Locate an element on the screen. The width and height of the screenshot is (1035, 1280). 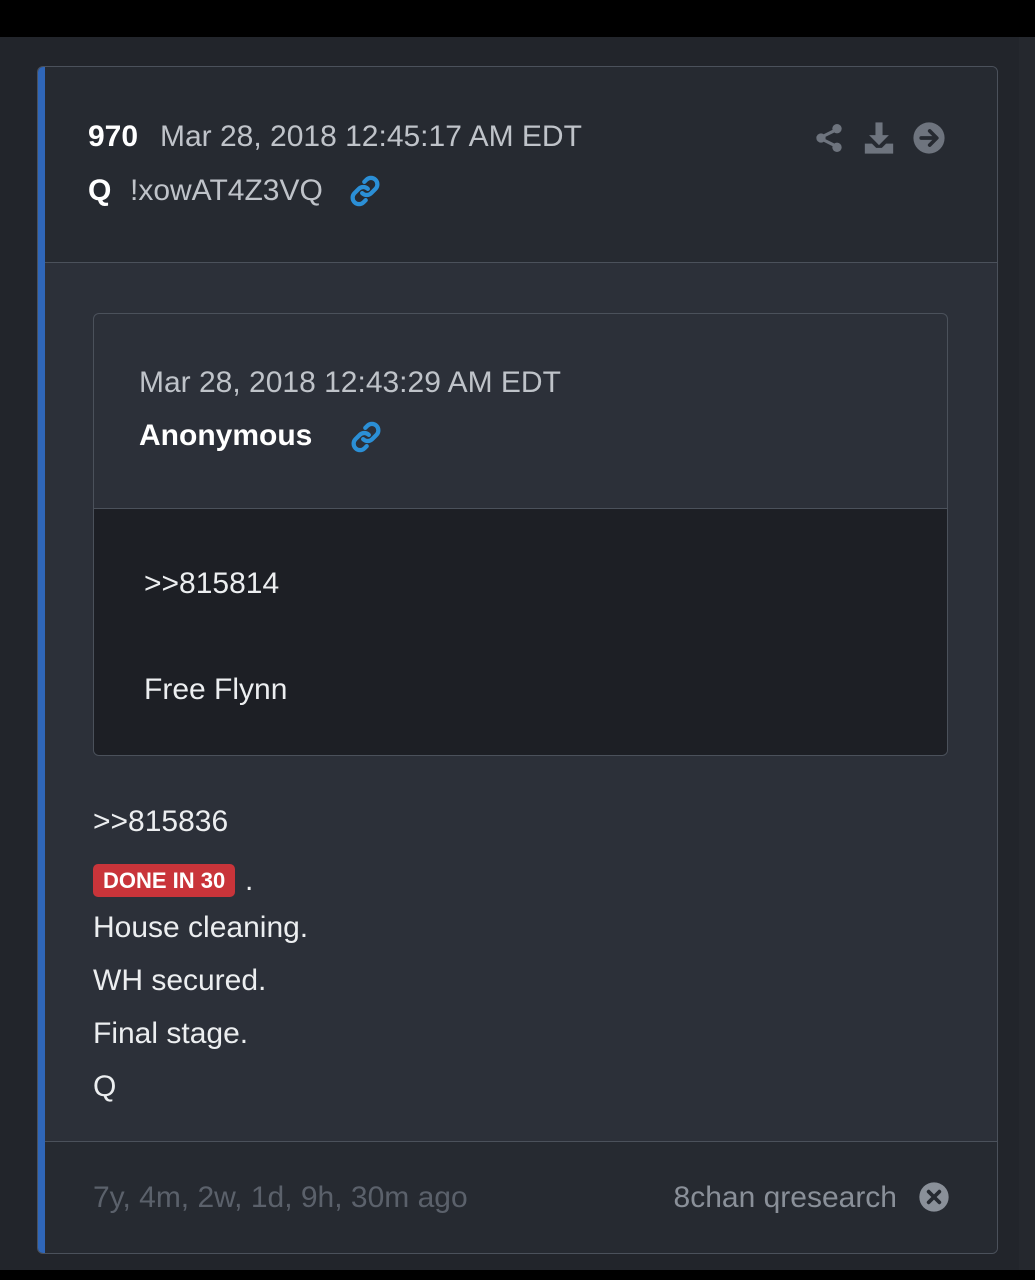
arrow-right-circle-icon is located at coordinates (929, 138).